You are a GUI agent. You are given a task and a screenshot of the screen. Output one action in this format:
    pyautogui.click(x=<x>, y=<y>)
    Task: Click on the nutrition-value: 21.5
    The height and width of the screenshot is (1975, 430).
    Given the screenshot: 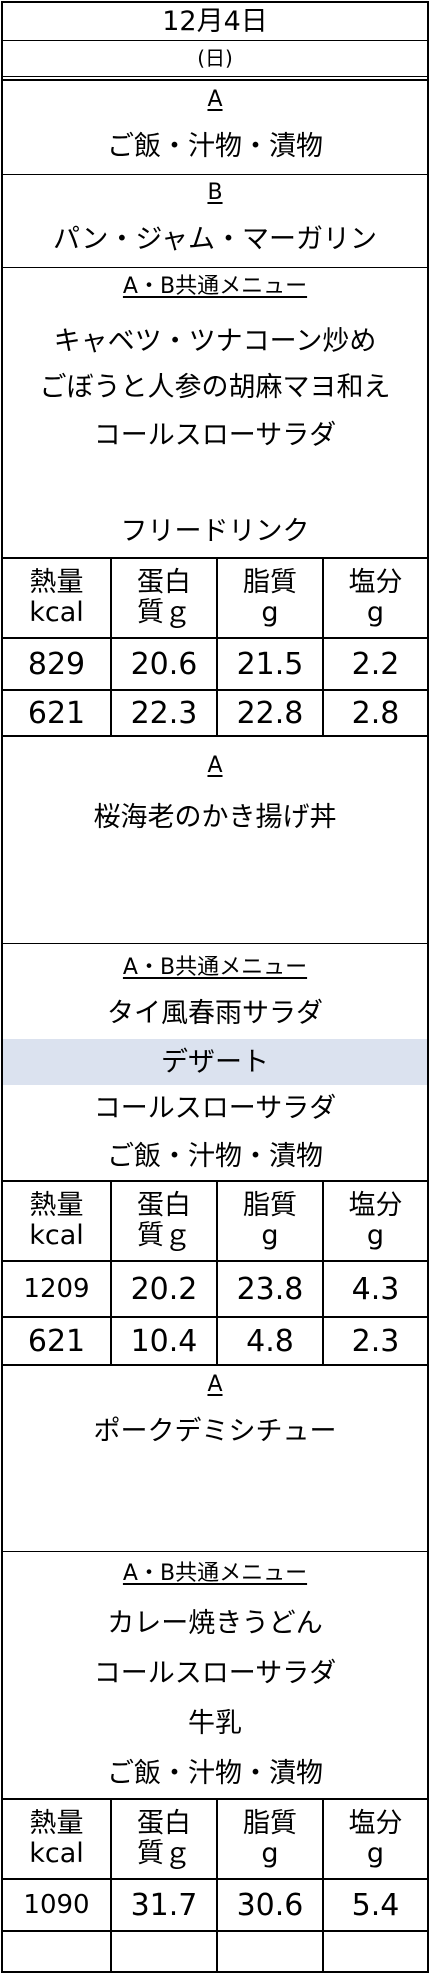 What is the action you would take?
    pyautogui.click(x=270, y=664)
    